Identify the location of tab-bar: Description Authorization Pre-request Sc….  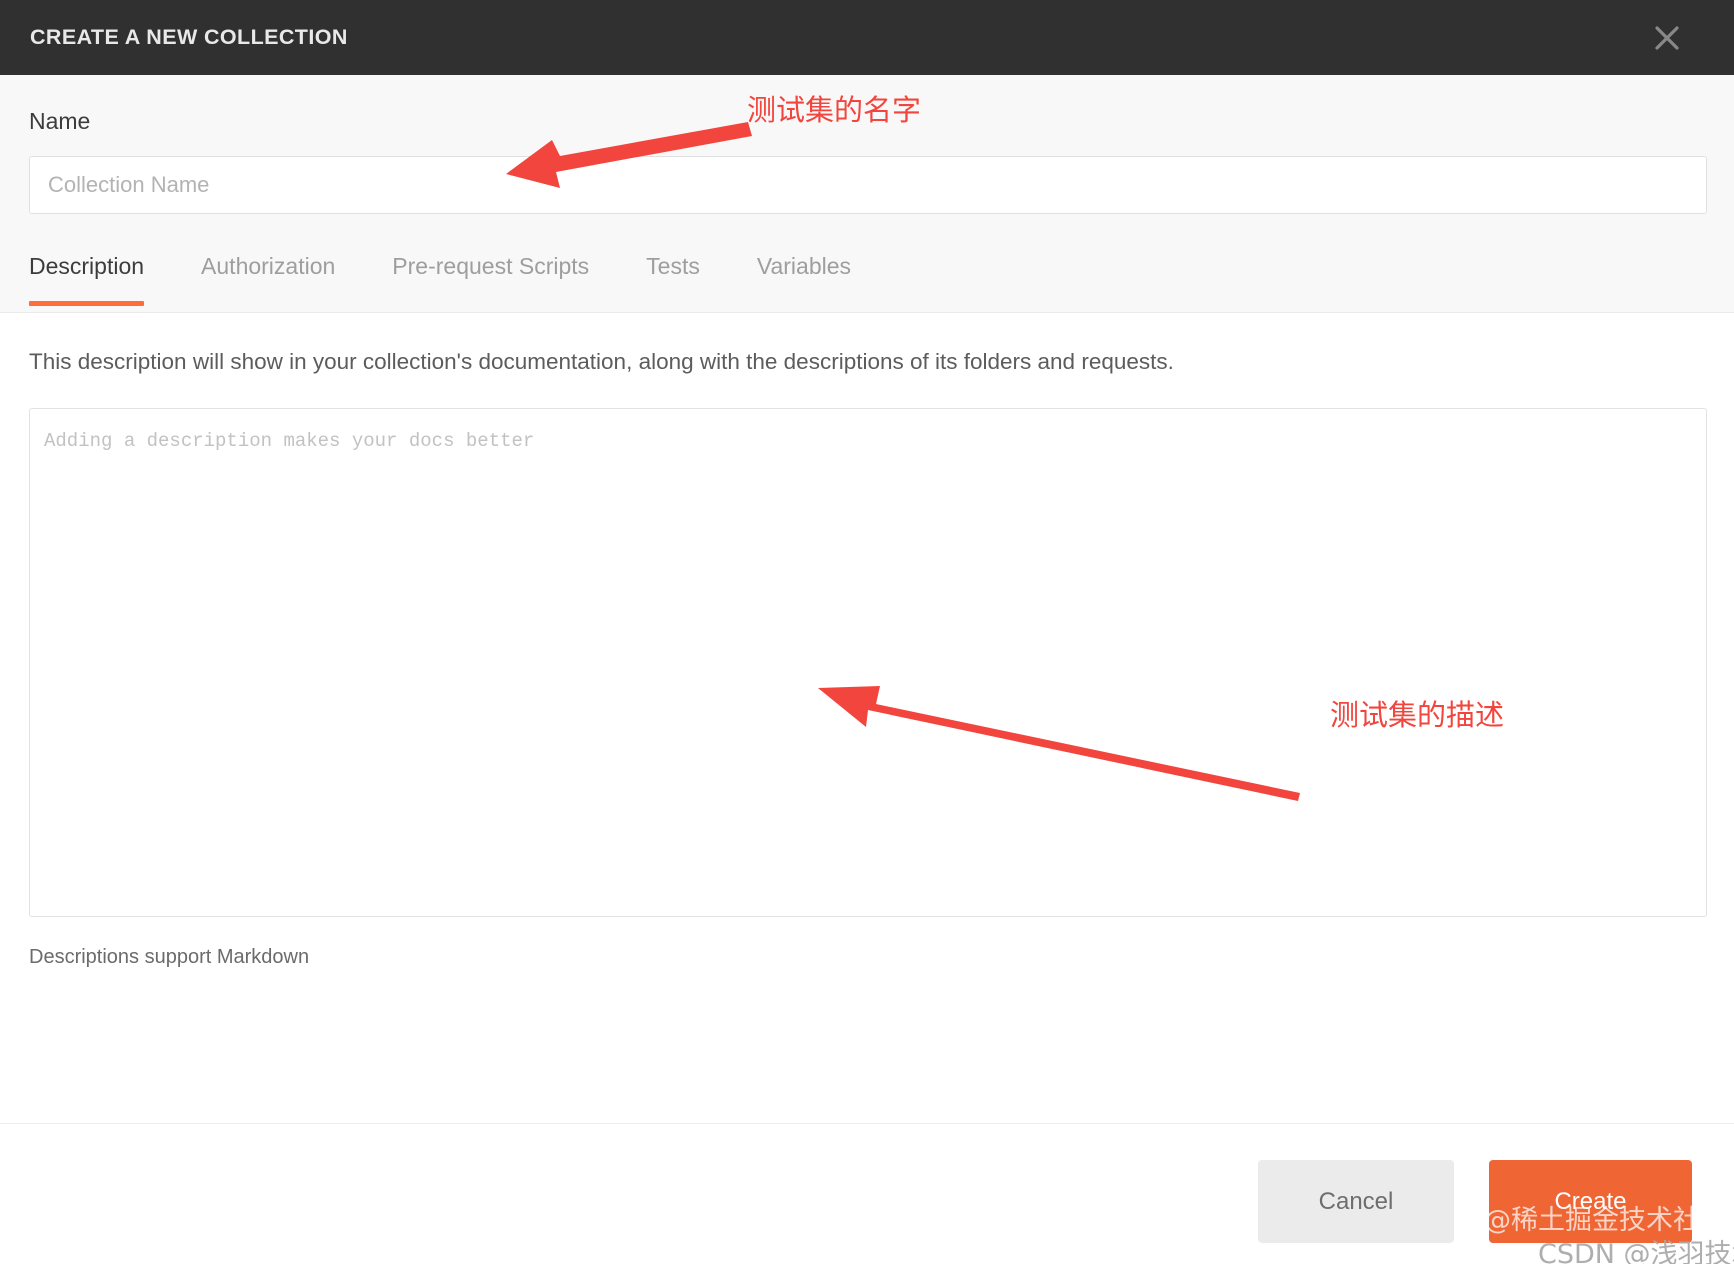
(468, 276).